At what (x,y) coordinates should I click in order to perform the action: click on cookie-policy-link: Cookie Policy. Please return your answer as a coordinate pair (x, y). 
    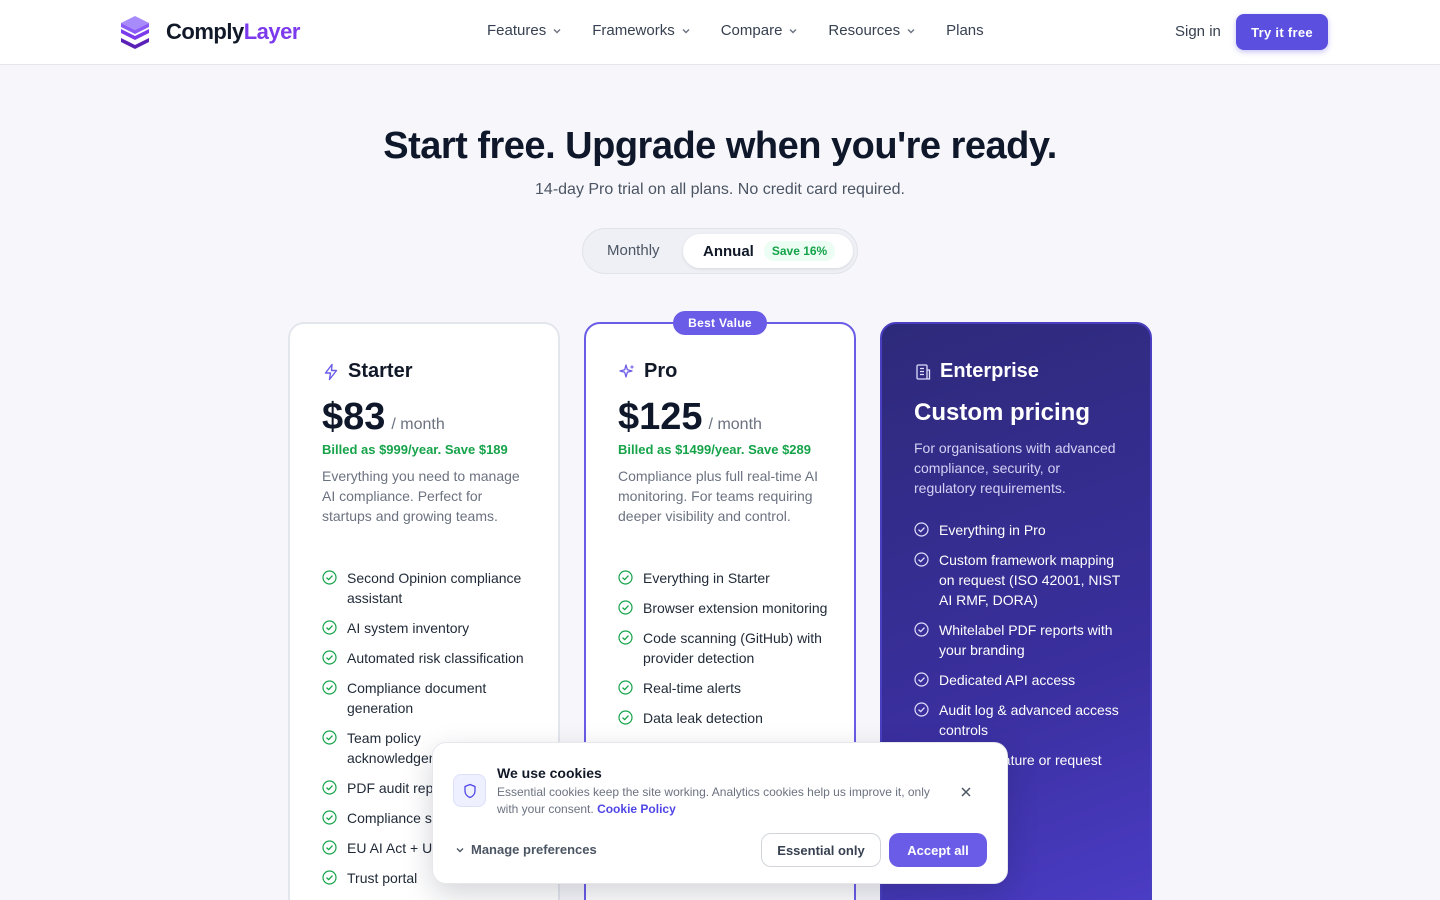
    Looking at the image, I should click on (636, 809).